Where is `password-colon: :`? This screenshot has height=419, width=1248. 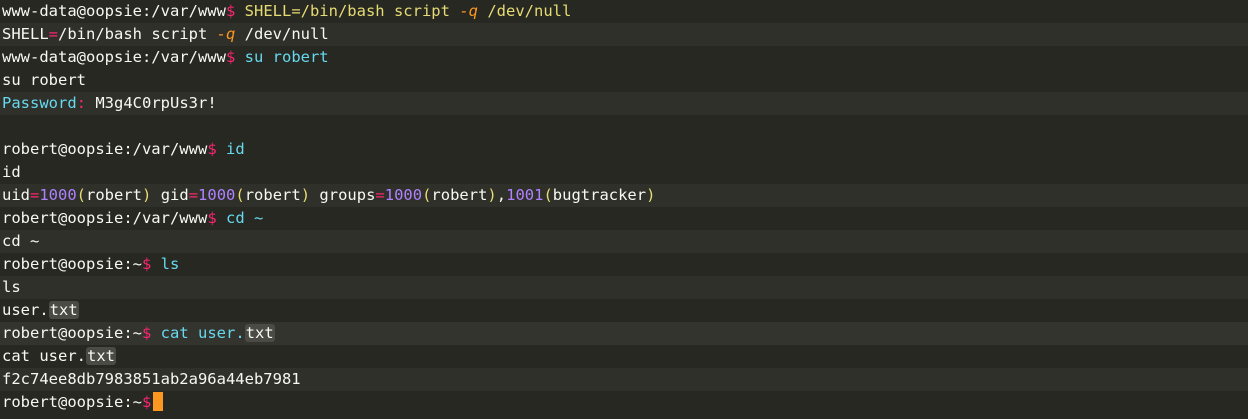 password-colon: : is located at coordinates (81, 103).